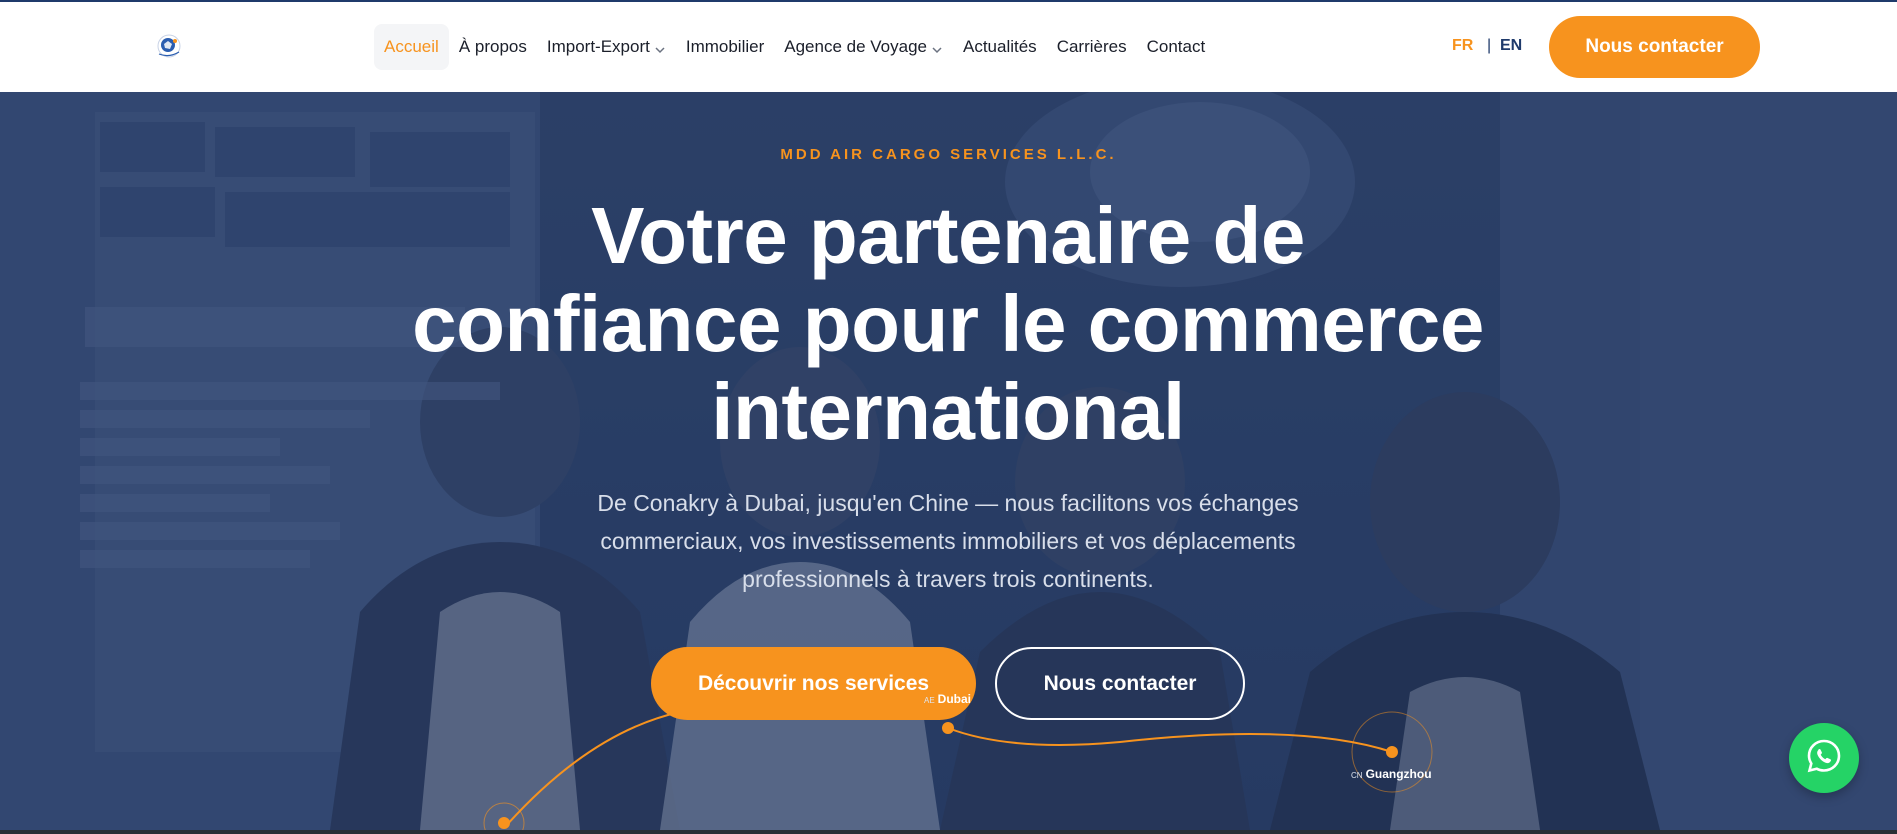 This screenshot has height=834, width=1897. I want to click on route-city-dubai: AE Dubai, so click(947, 699).